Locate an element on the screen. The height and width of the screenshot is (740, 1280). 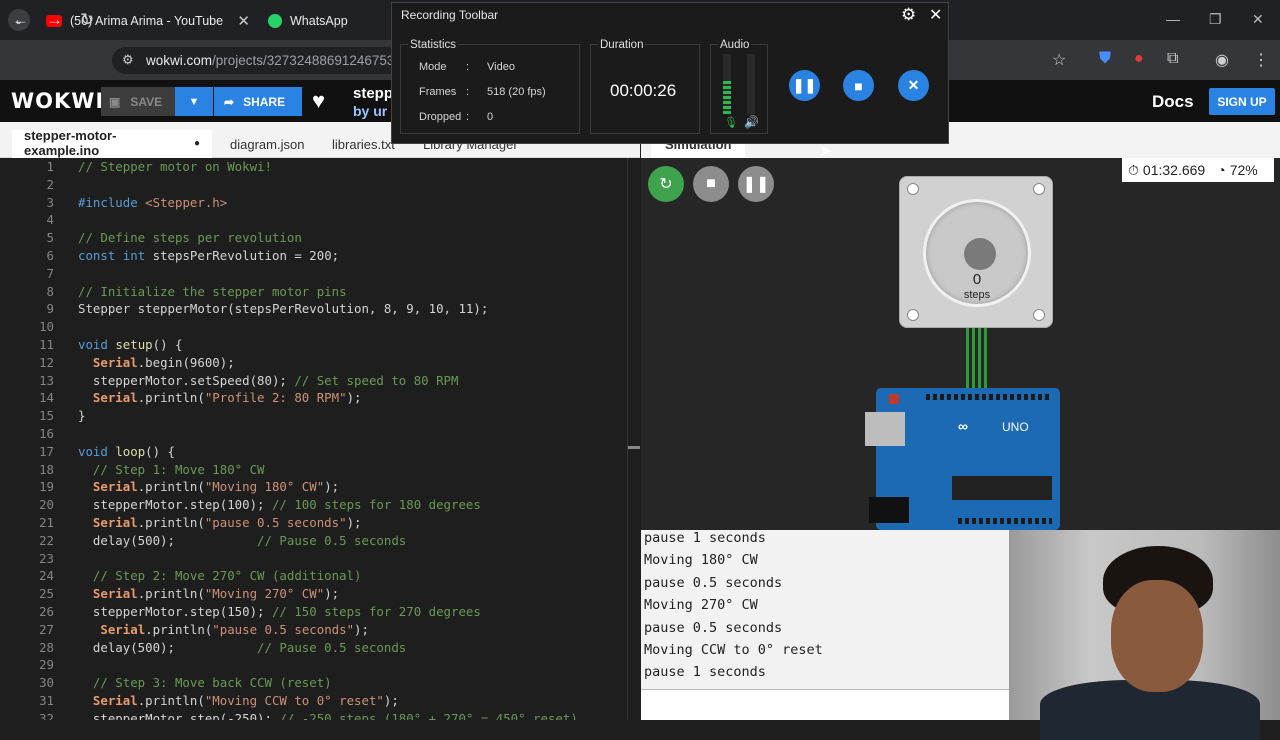
extension-shield-icon: ⛊ is located at coordinates (1105, 59).